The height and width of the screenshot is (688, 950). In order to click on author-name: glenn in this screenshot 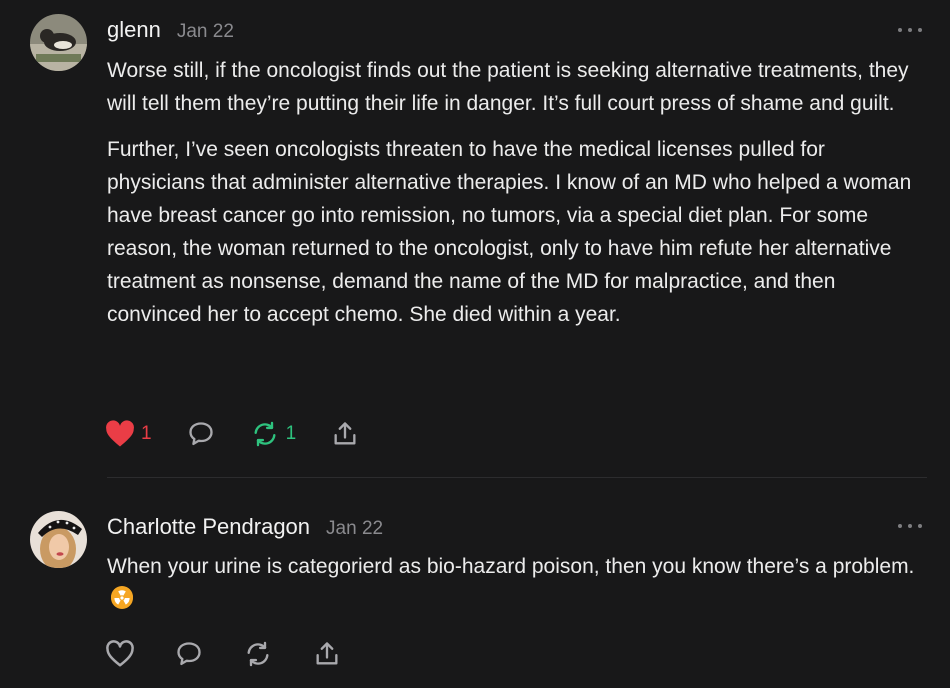, I will do `click(134, 30)`.